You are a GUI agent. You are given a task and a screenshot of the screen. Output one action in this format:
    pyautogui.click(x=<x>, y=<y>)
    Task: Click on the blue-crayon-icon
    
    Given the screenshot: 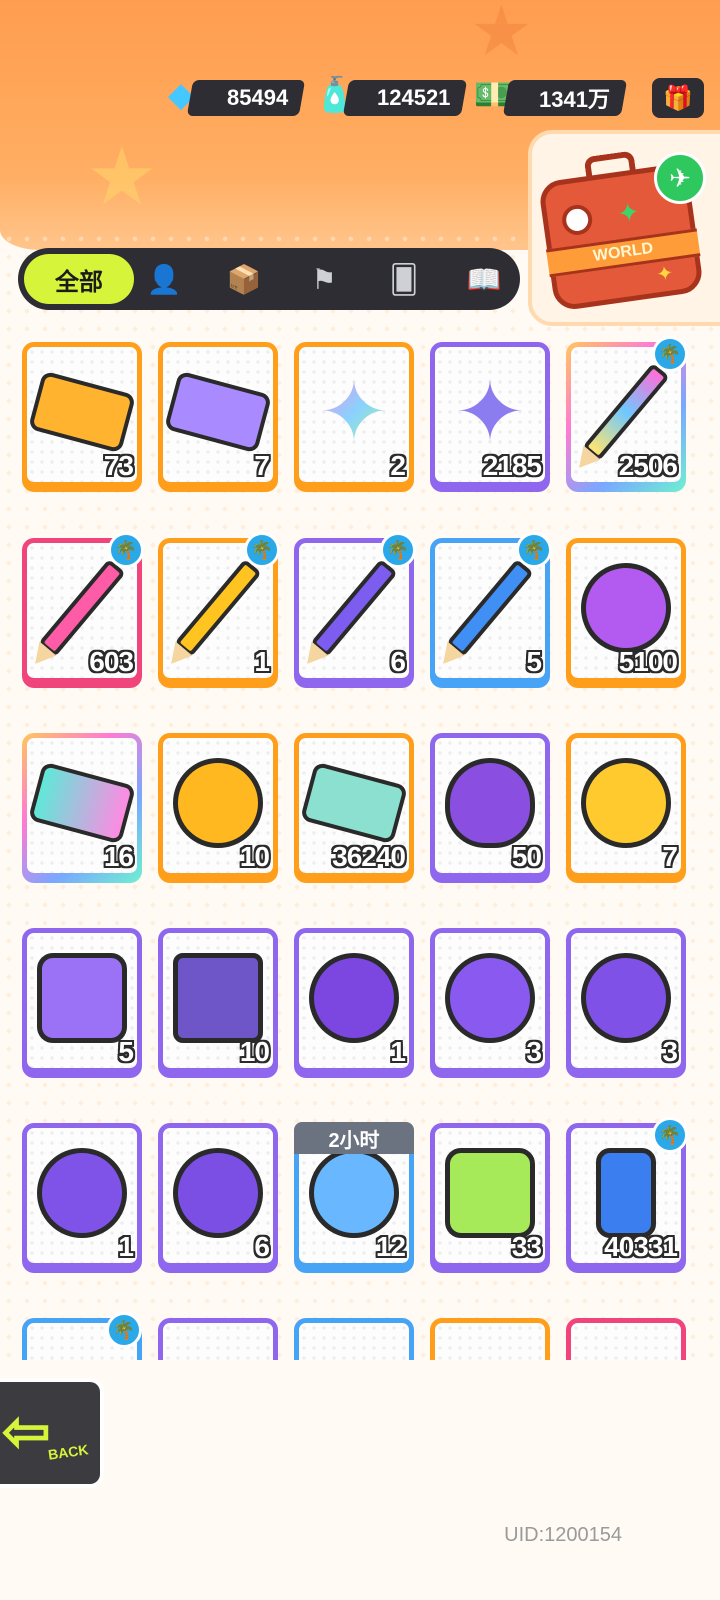 What is the action you would take?
    pyautogui.click(x=490, y=608)
    